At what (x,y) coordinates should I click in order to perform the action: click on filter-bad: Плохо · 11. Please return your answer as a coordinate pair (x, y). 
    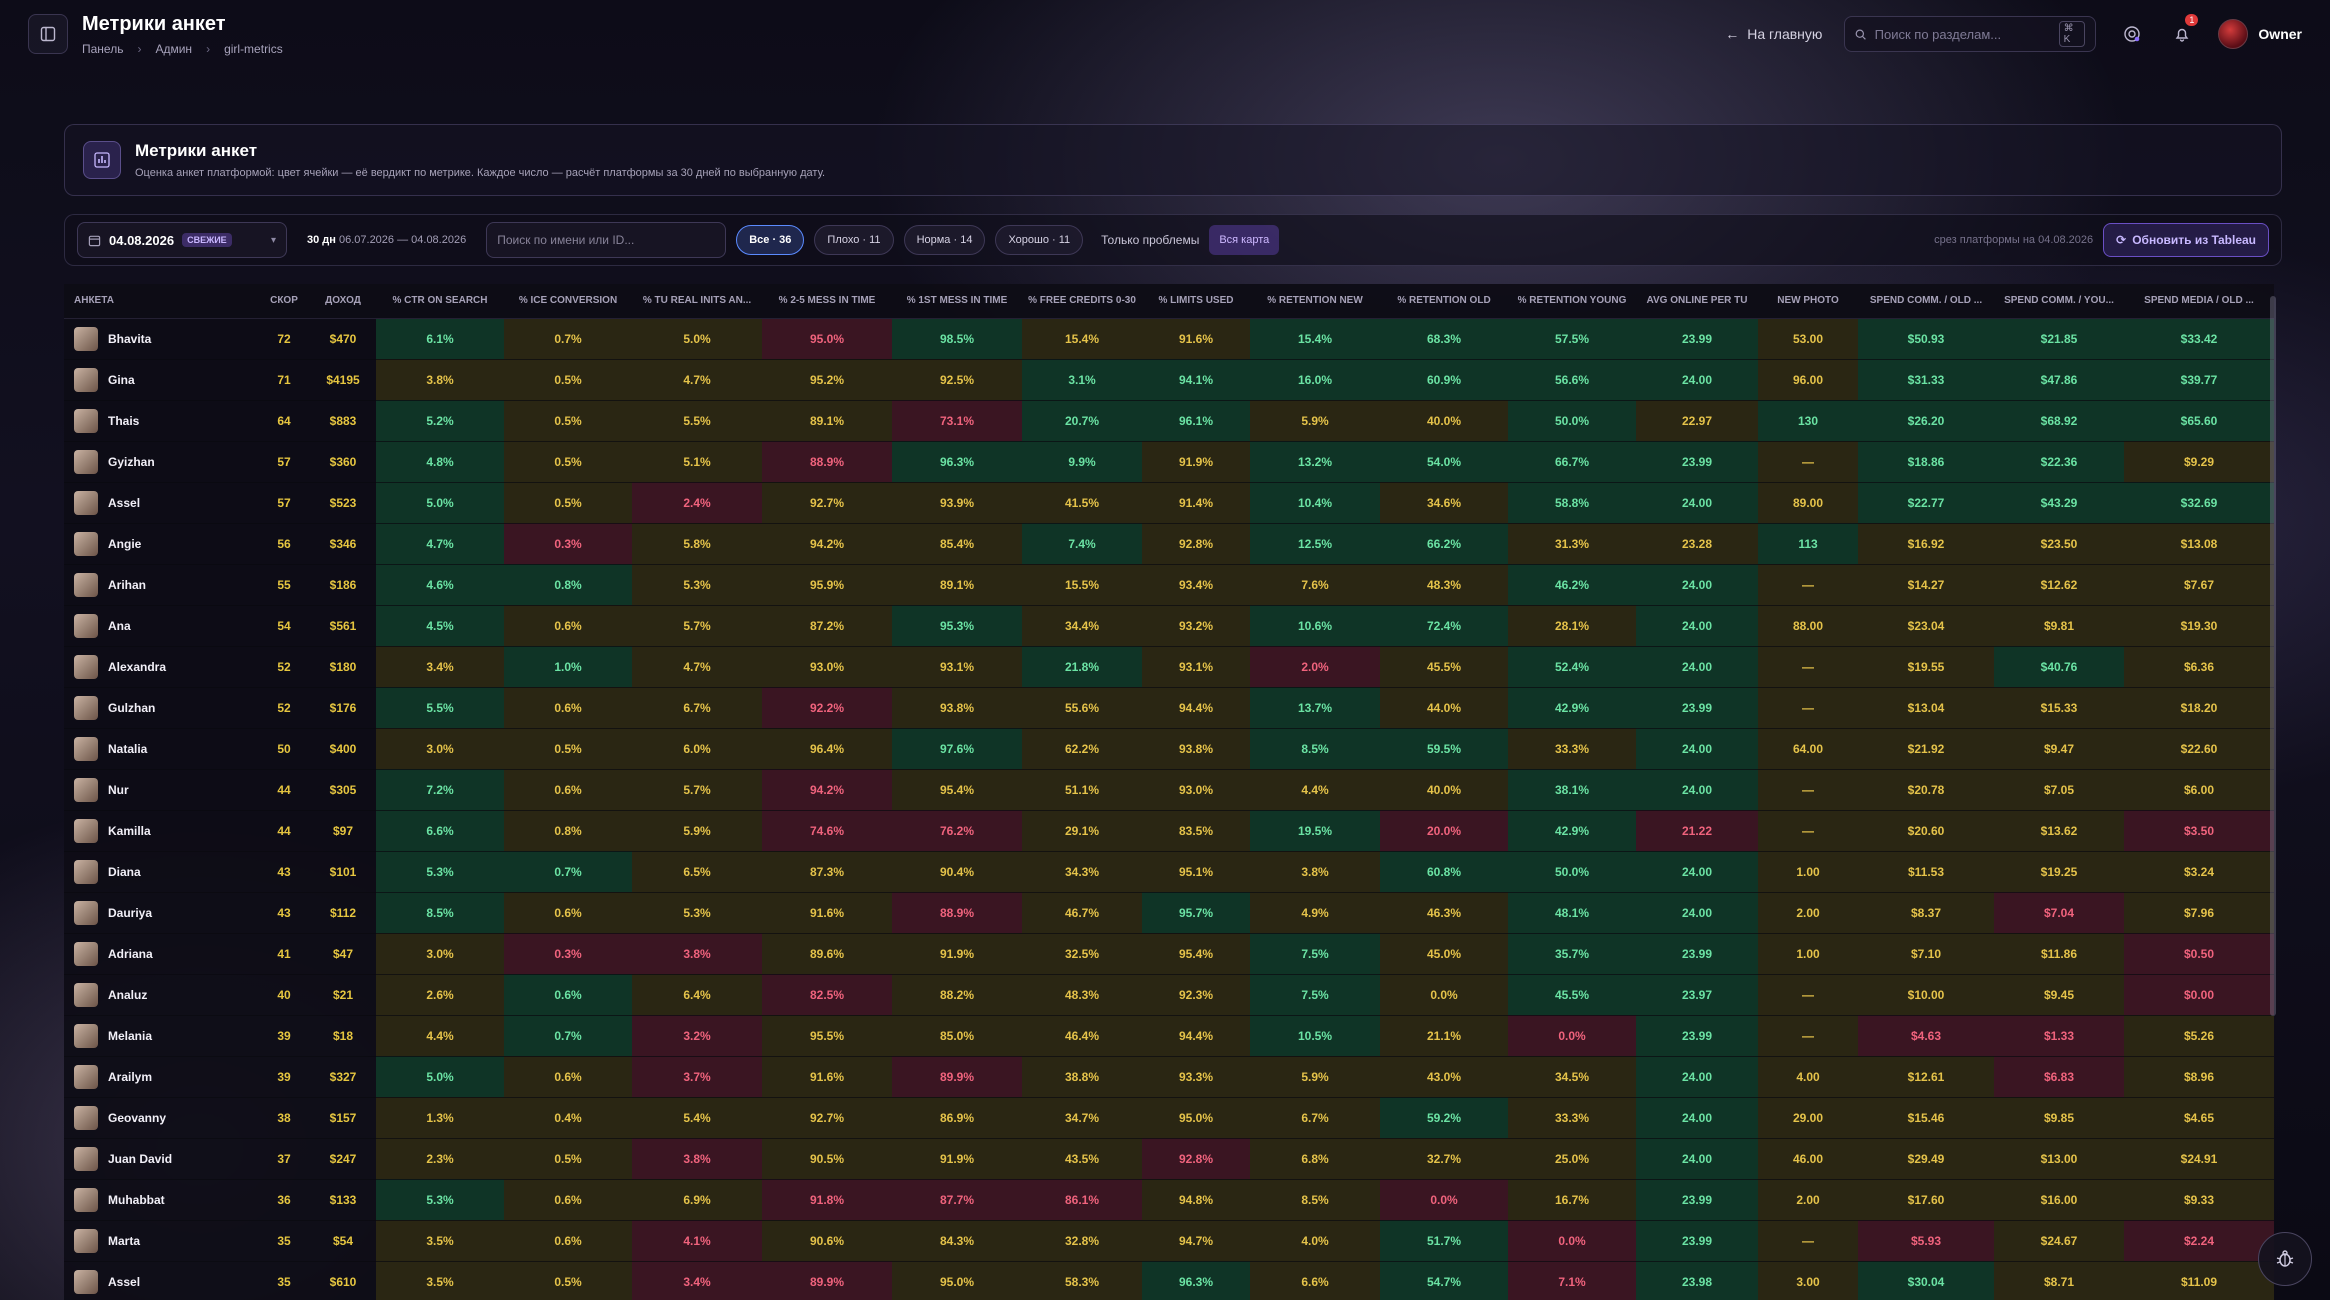
    Looking at the image, I should click on (854, 240).